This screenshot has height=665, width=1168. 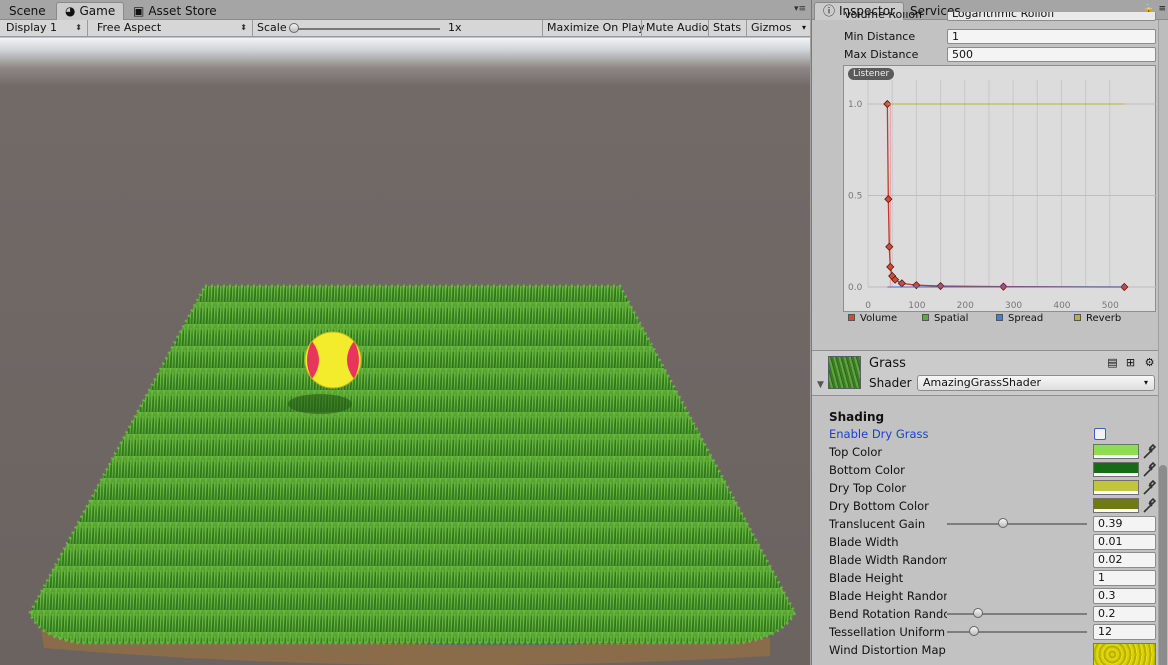 I want to click on top-color-row: Top Color, so click(x=984, y=452).